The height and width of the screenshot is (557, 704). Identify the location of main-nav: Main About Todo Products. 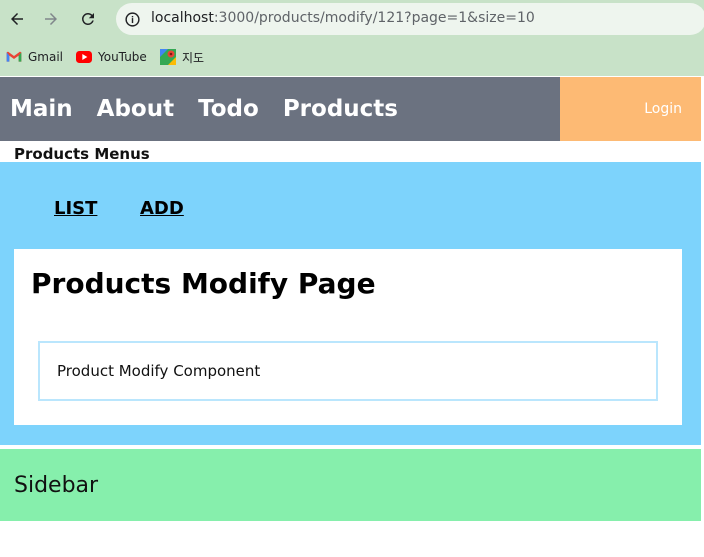
(280, 109).